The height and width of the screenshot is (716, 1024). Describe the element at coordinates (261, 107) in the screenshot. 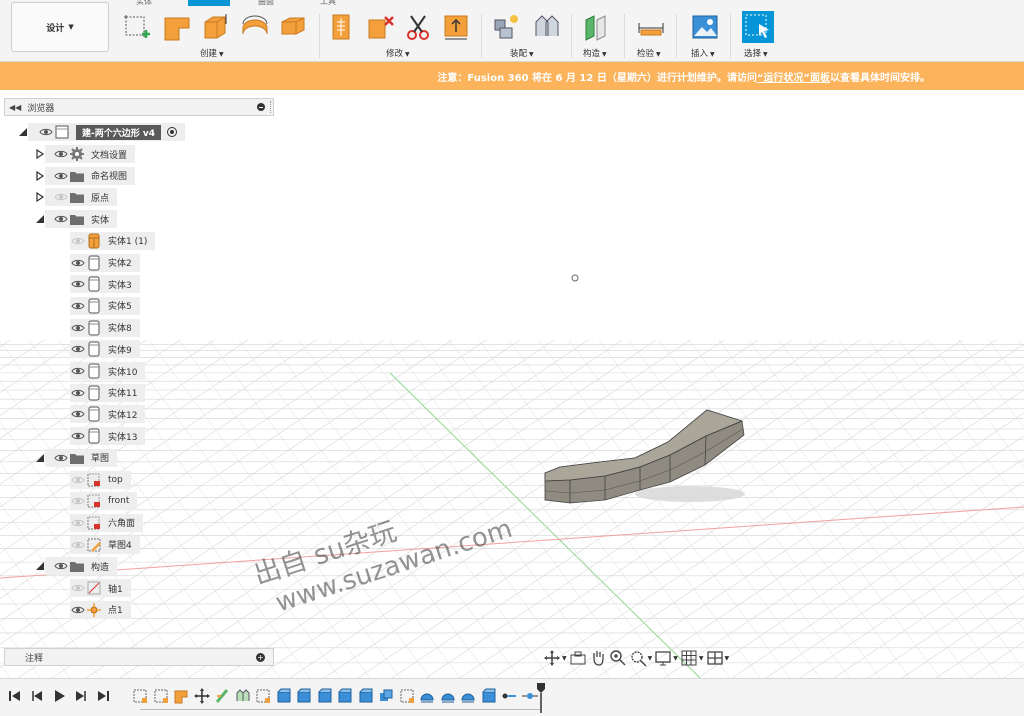

I see `collapse-panel-icon` at that location.